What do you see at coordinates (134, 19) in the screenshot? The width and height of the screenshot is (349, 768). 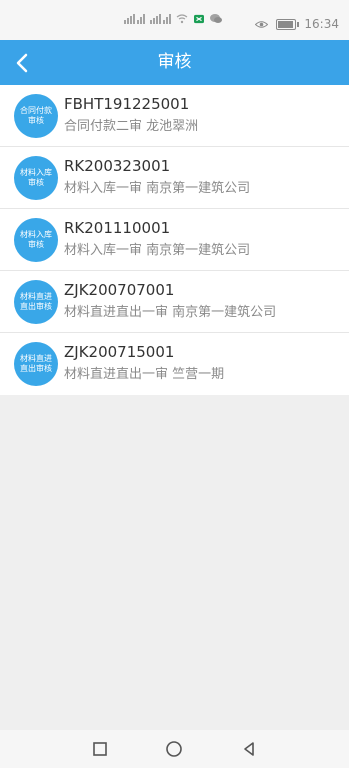 I see `signal-icon` at bounding box center [134, 19].